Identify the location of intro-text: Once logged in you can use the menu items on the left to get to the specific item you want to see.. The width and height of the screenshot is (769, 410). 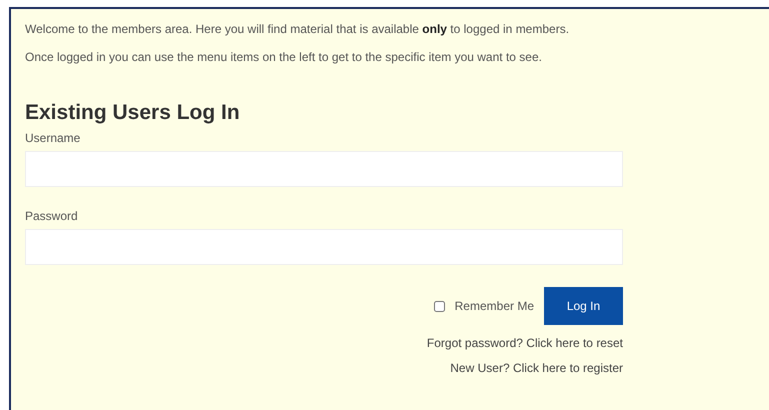
(284, 57).